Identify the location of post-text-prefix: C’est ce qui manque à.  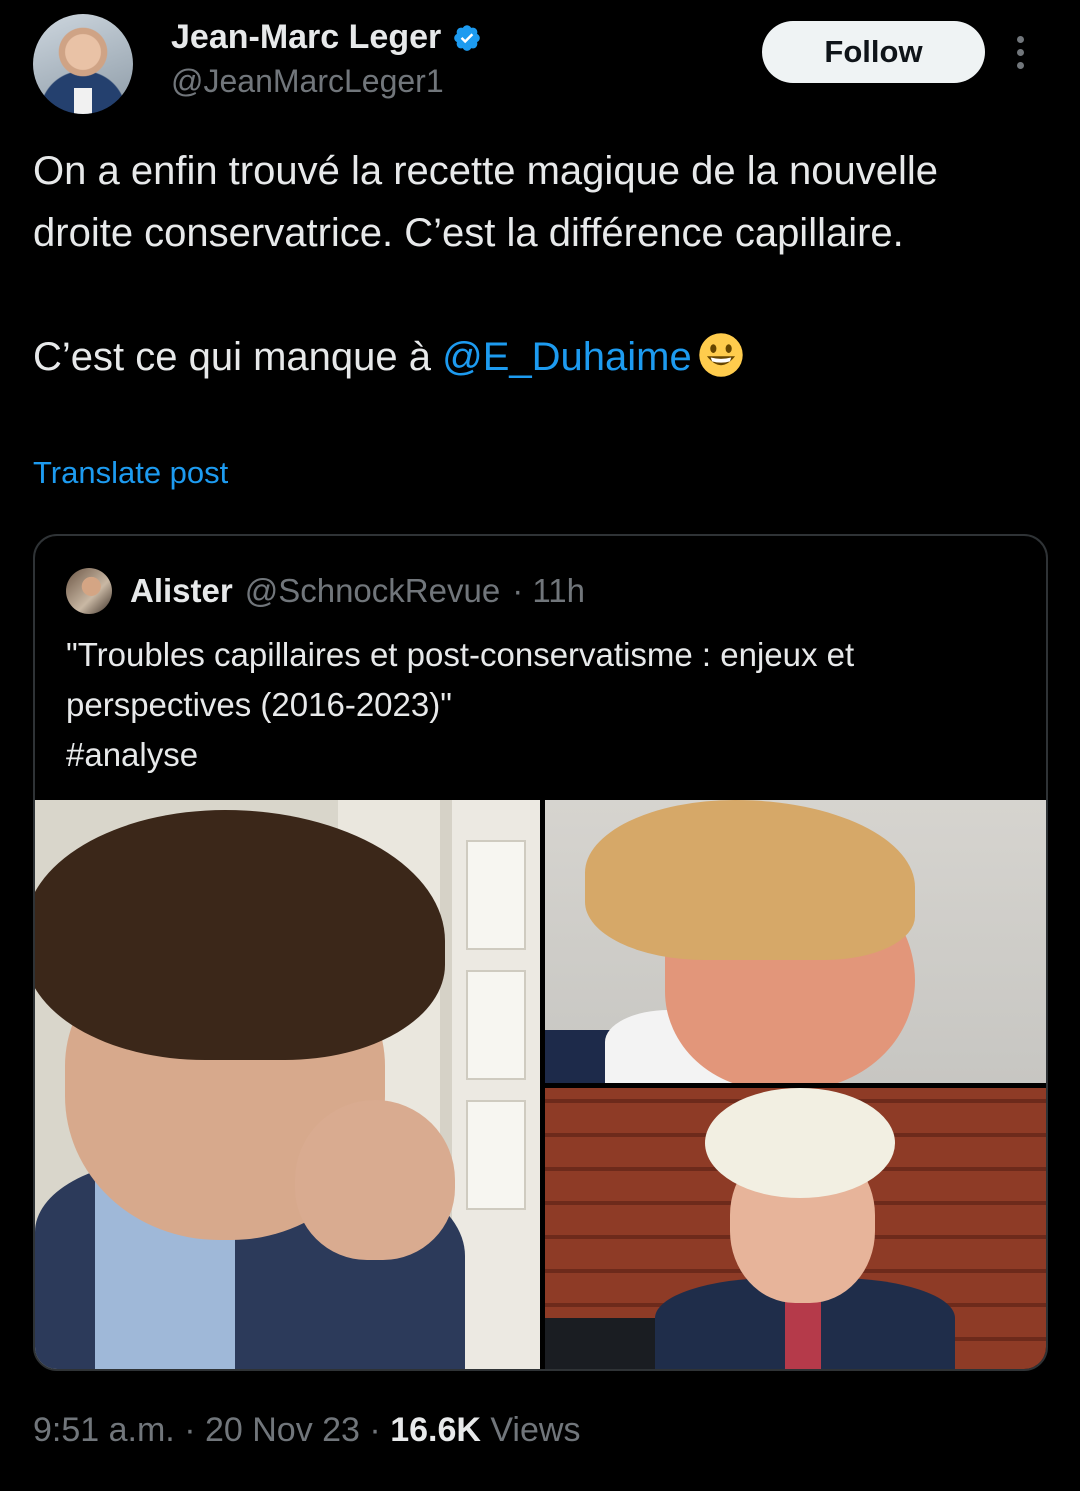
(238, 357).